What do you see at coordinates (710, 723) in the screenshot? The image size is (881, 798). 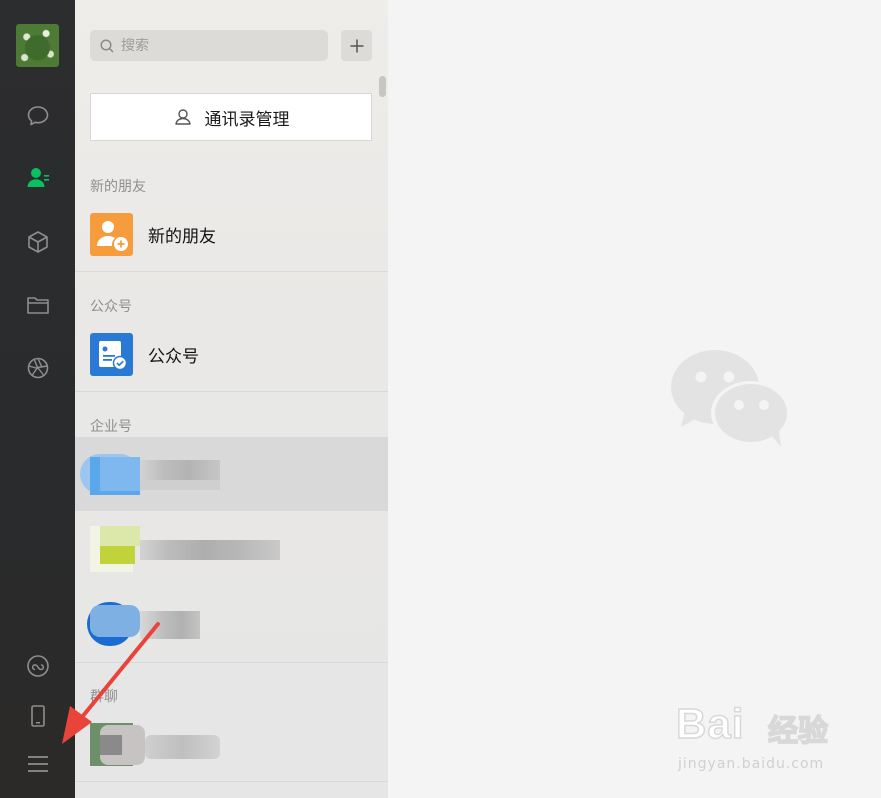 I see `watermark-brand: Bai` at bounding box center [710, 723].